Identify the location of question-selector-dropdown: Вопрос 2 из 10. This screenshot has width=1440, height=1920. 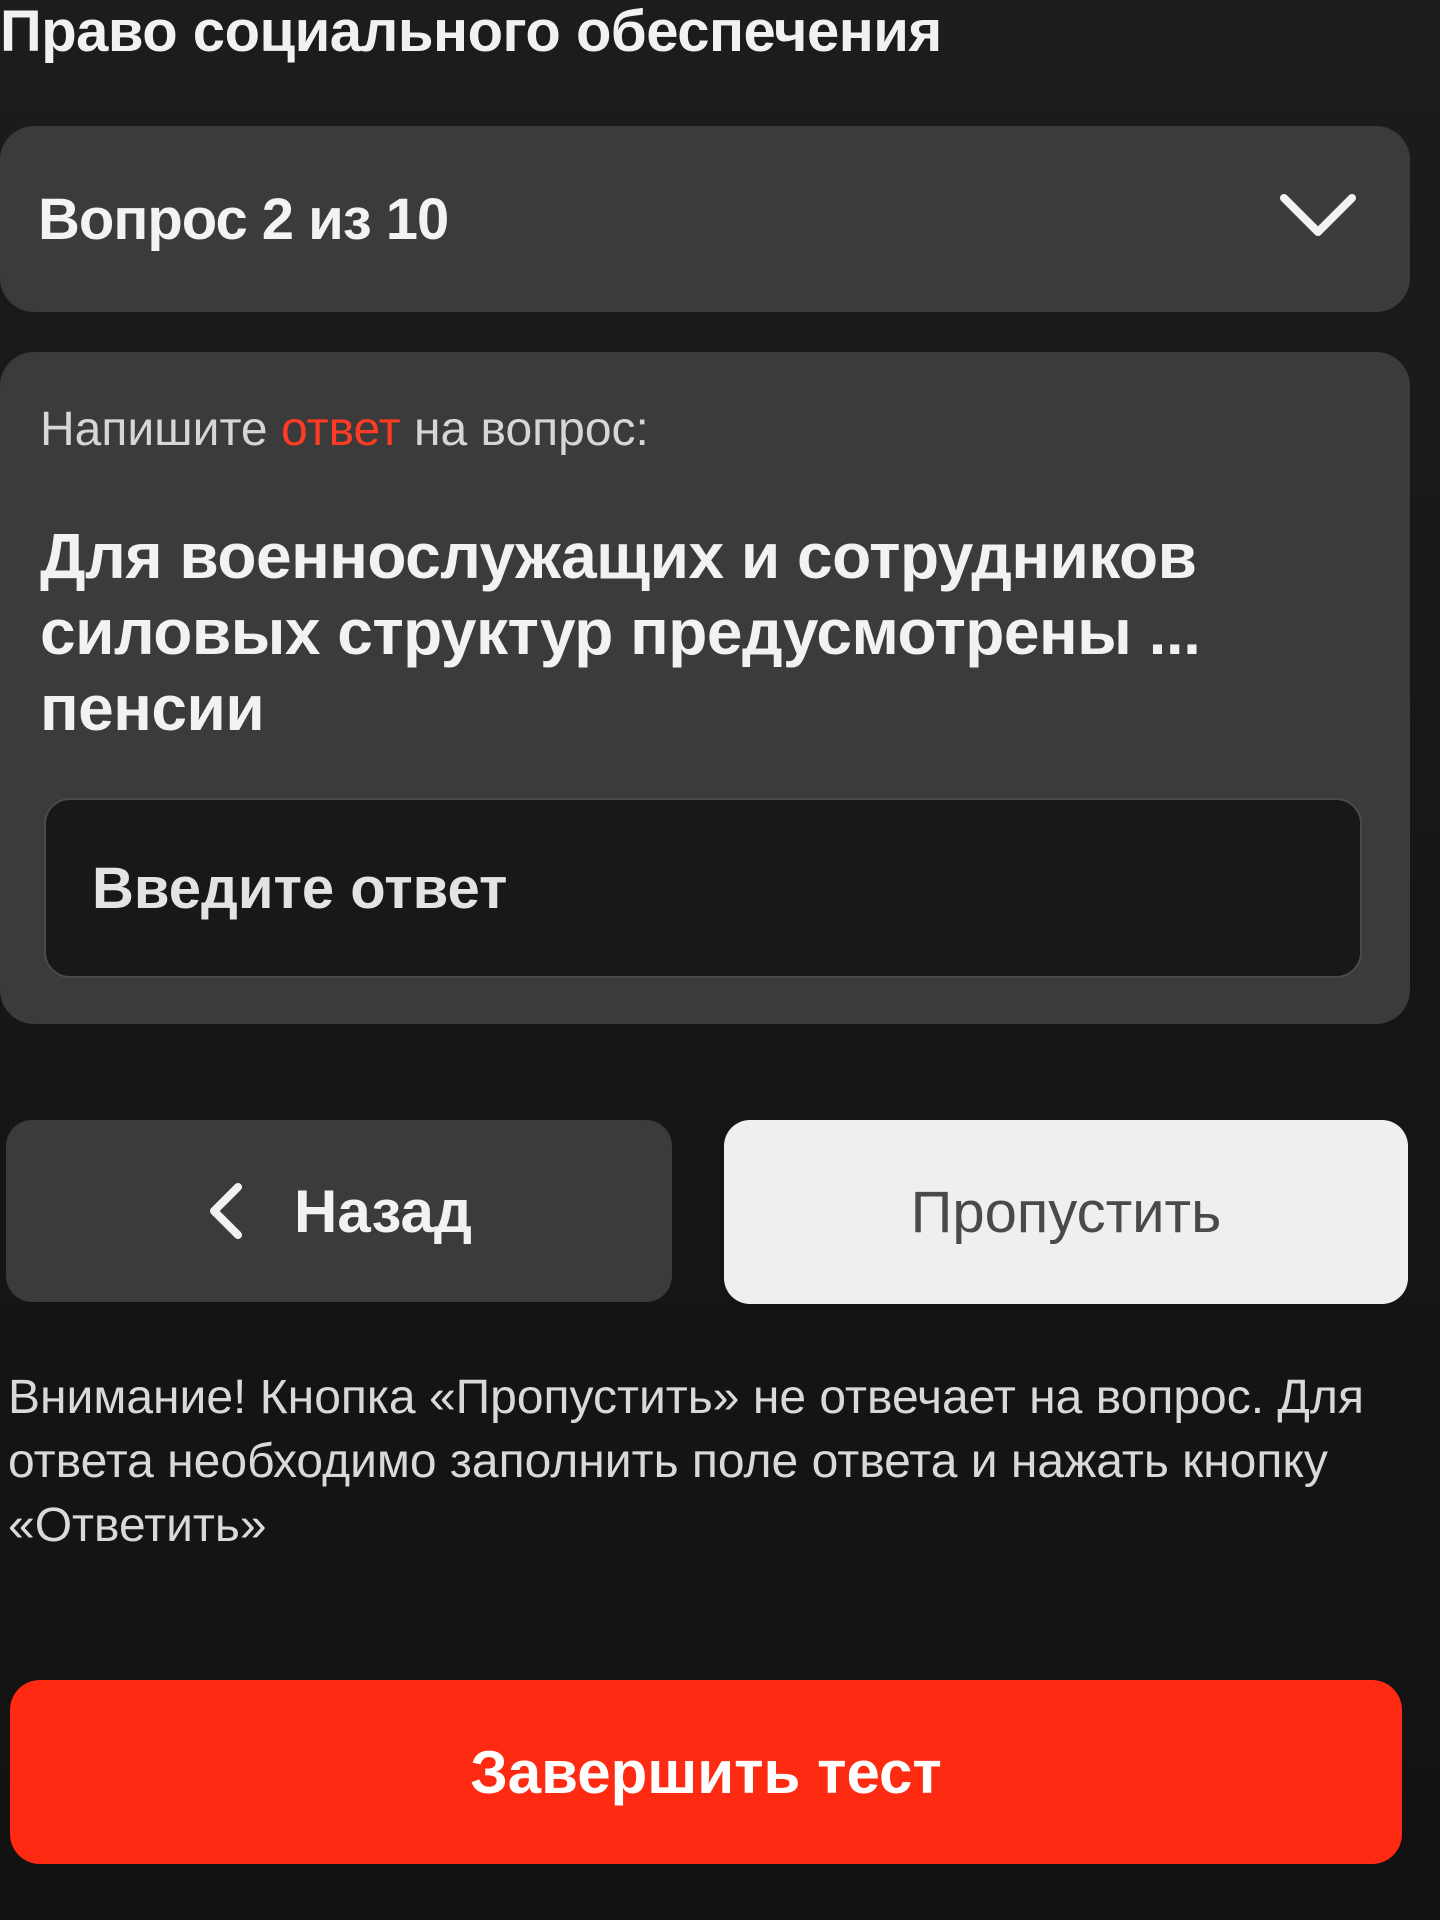
(705, 219).